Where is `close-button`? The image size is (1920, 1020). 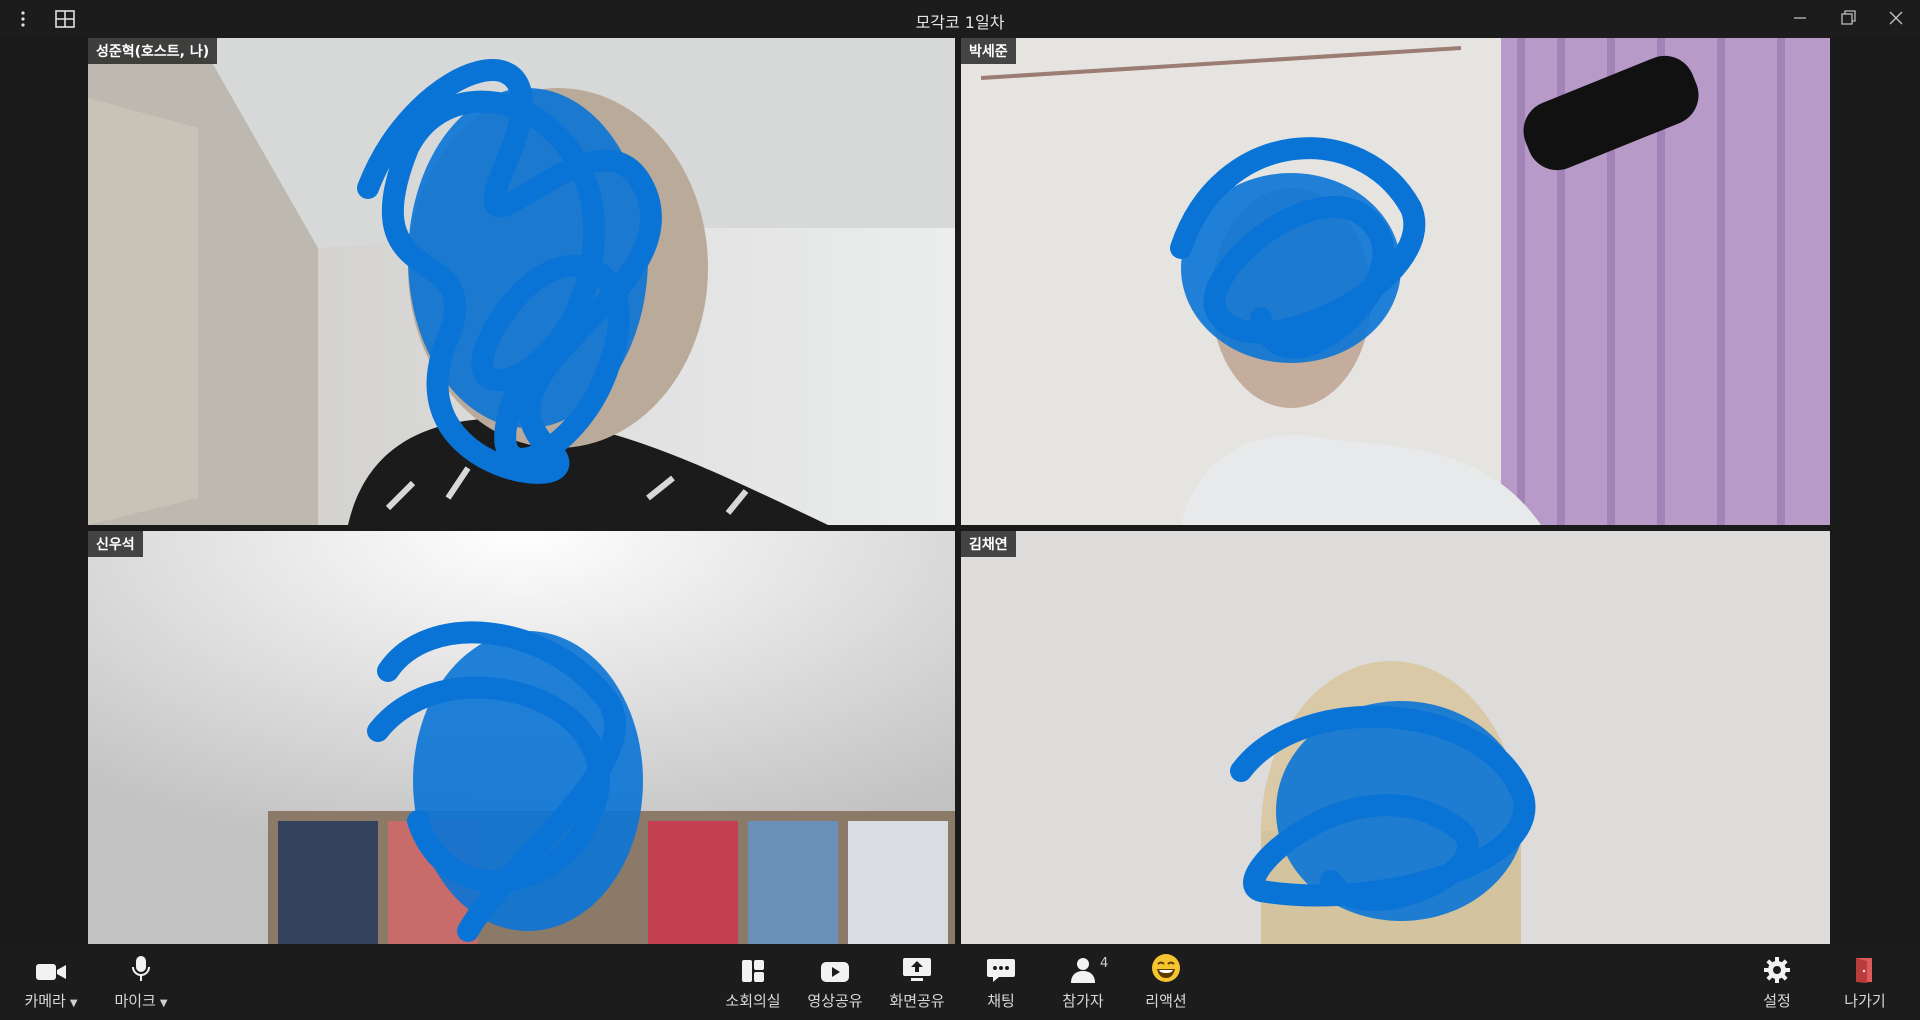 close-button is located at coordinates (1896, 19).